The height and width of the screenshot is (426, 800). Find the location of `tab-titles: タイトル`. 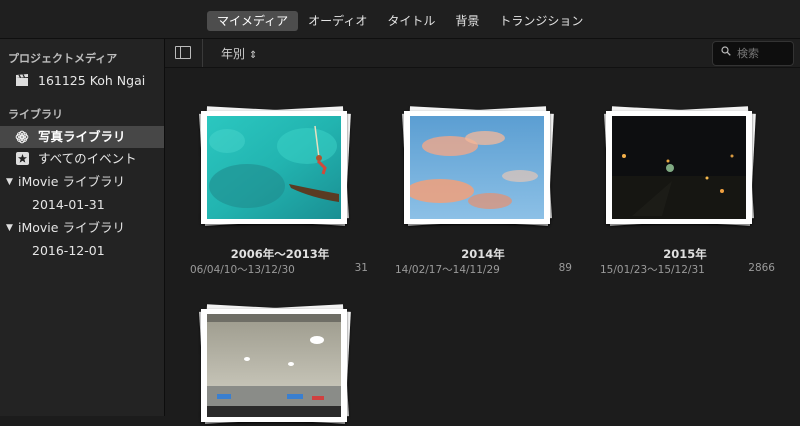

tab-titles: タイトル is located at coordinates (411, 21).